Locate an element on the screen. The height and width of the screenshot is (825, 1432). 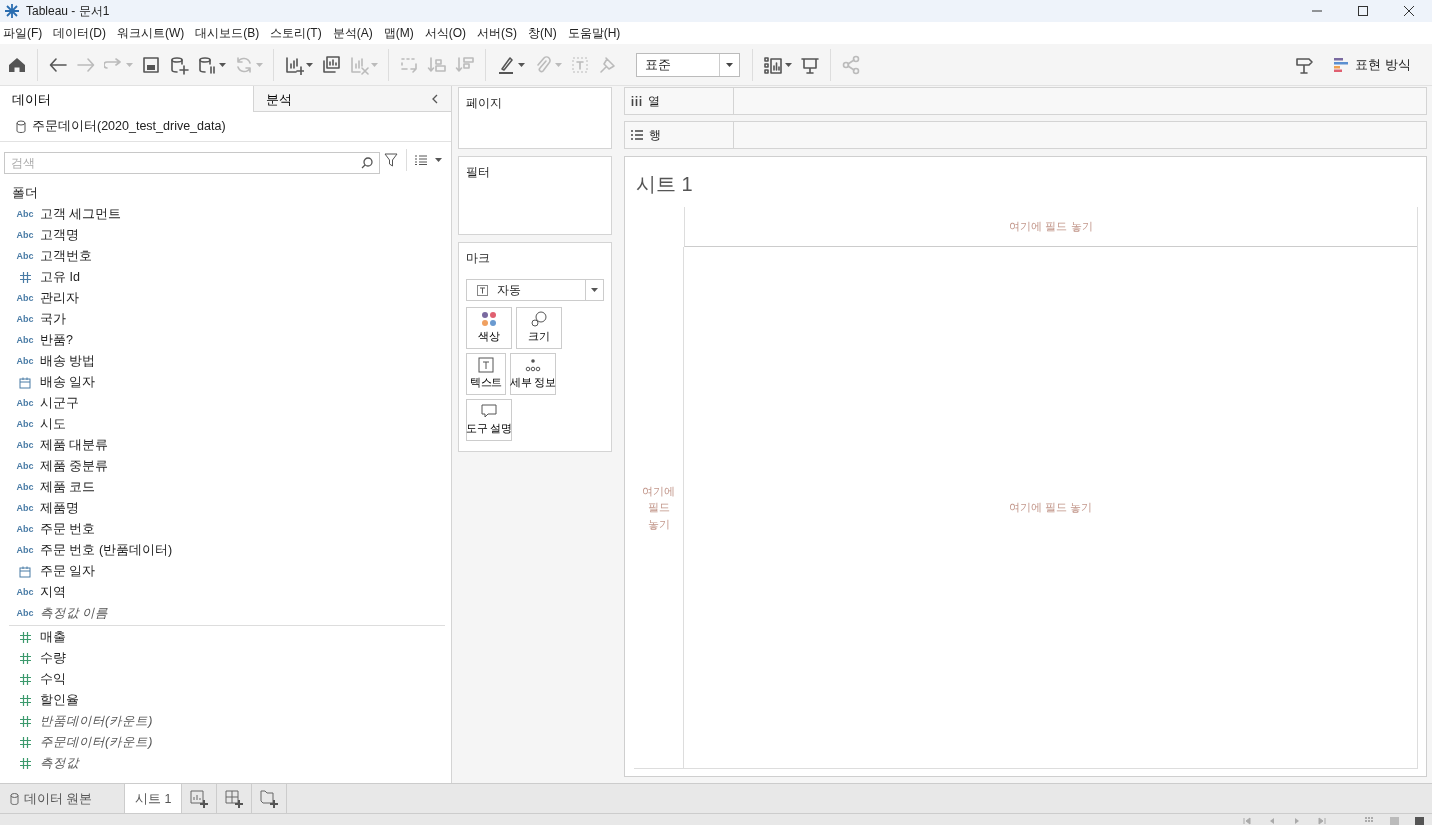
mark-property-button: 세부 정보 is located at coordinates (533, 374).